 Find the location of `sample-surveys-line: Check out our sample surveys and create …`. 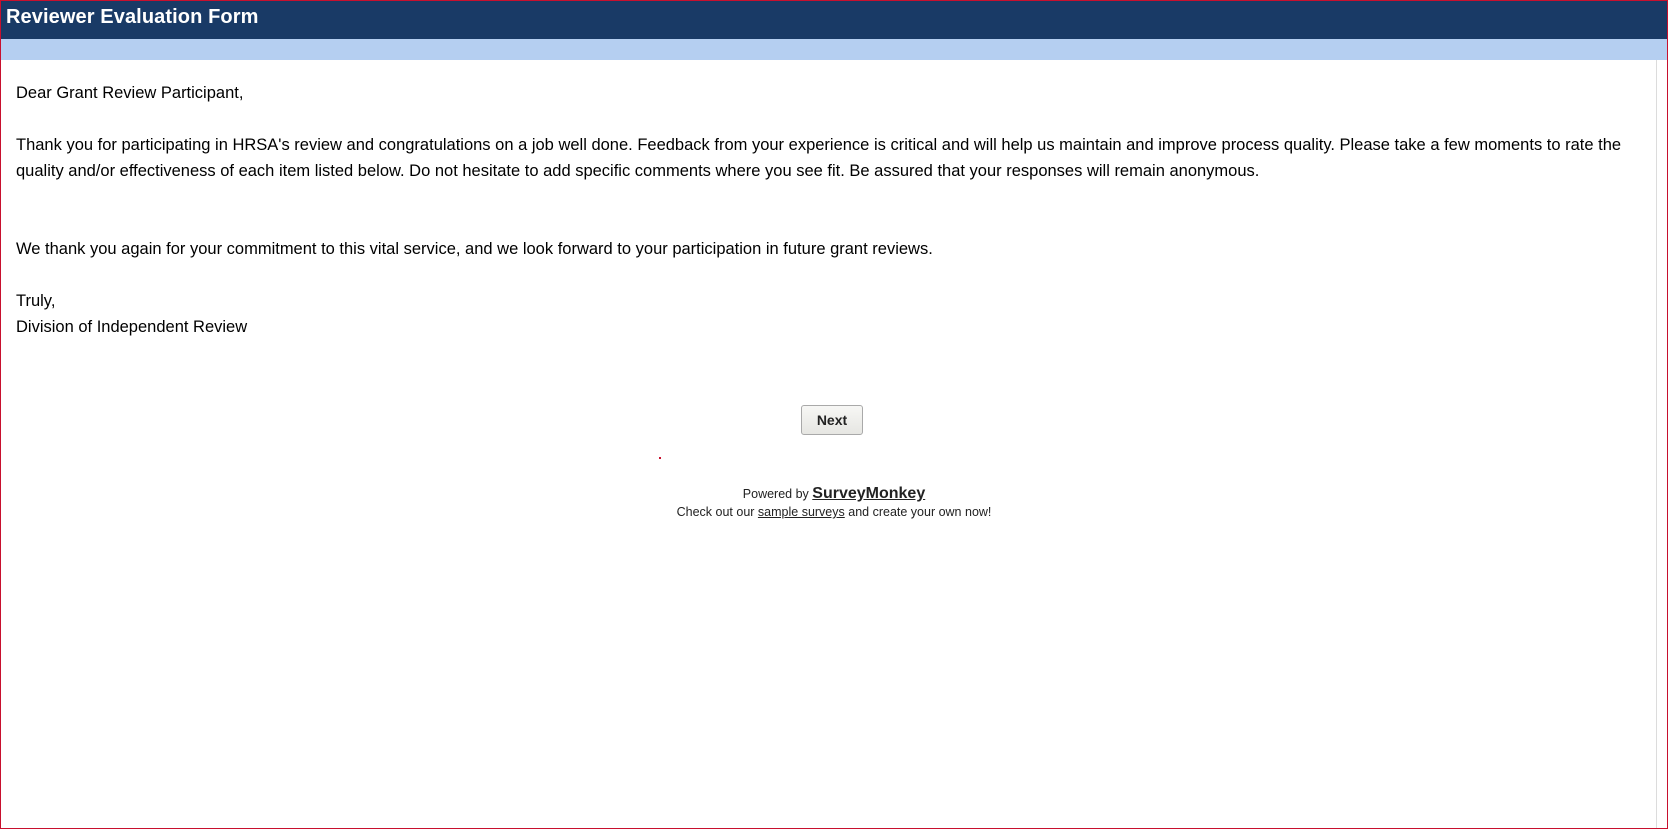

sample-surveys-line: Check out our sample surveys and create … is located at coordinates (834, 512).